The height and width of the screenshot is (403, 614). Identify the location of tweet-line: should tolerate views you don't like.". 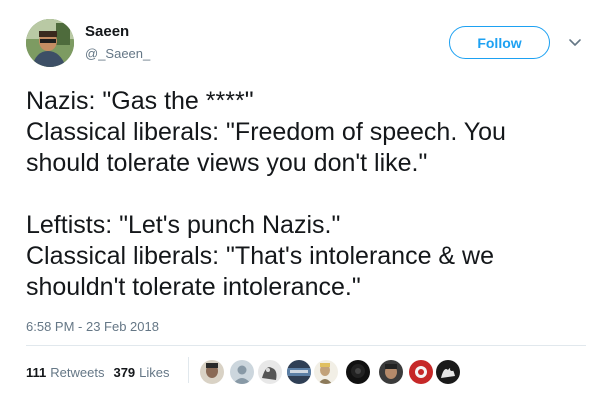
(227, 163).